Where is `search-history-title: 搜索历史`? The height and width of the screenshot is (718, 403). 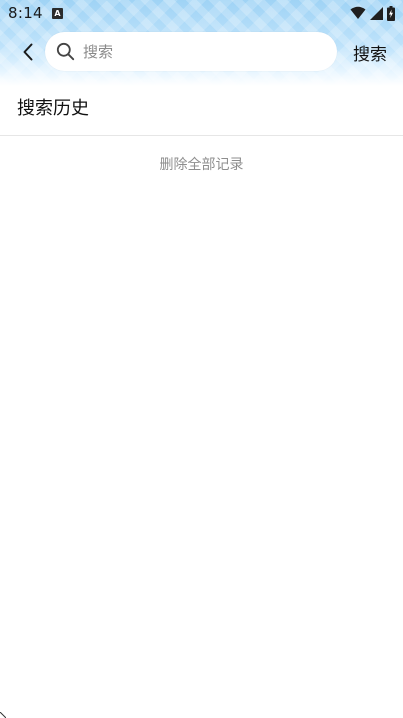
search-history-title: 搜索历史 is located at coordinates (53, 108).